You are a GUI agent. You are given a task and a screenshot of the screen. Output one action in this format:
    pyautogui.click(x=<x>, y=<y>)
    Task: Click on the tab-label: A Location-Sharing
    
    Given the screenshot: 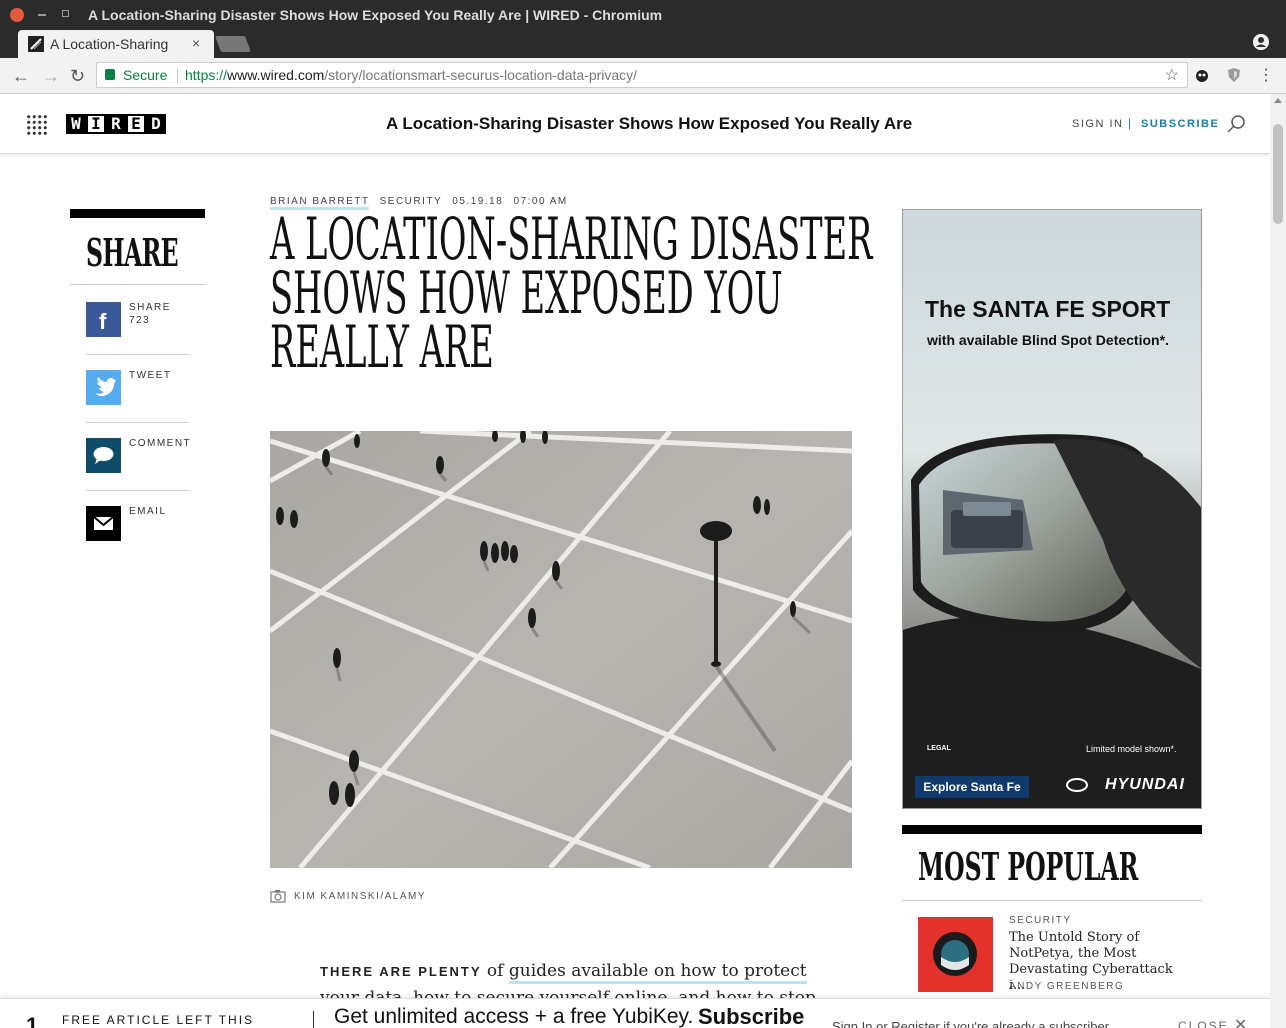 What is the action you would take?
    pyautogui.click(x=109, y=44)
    